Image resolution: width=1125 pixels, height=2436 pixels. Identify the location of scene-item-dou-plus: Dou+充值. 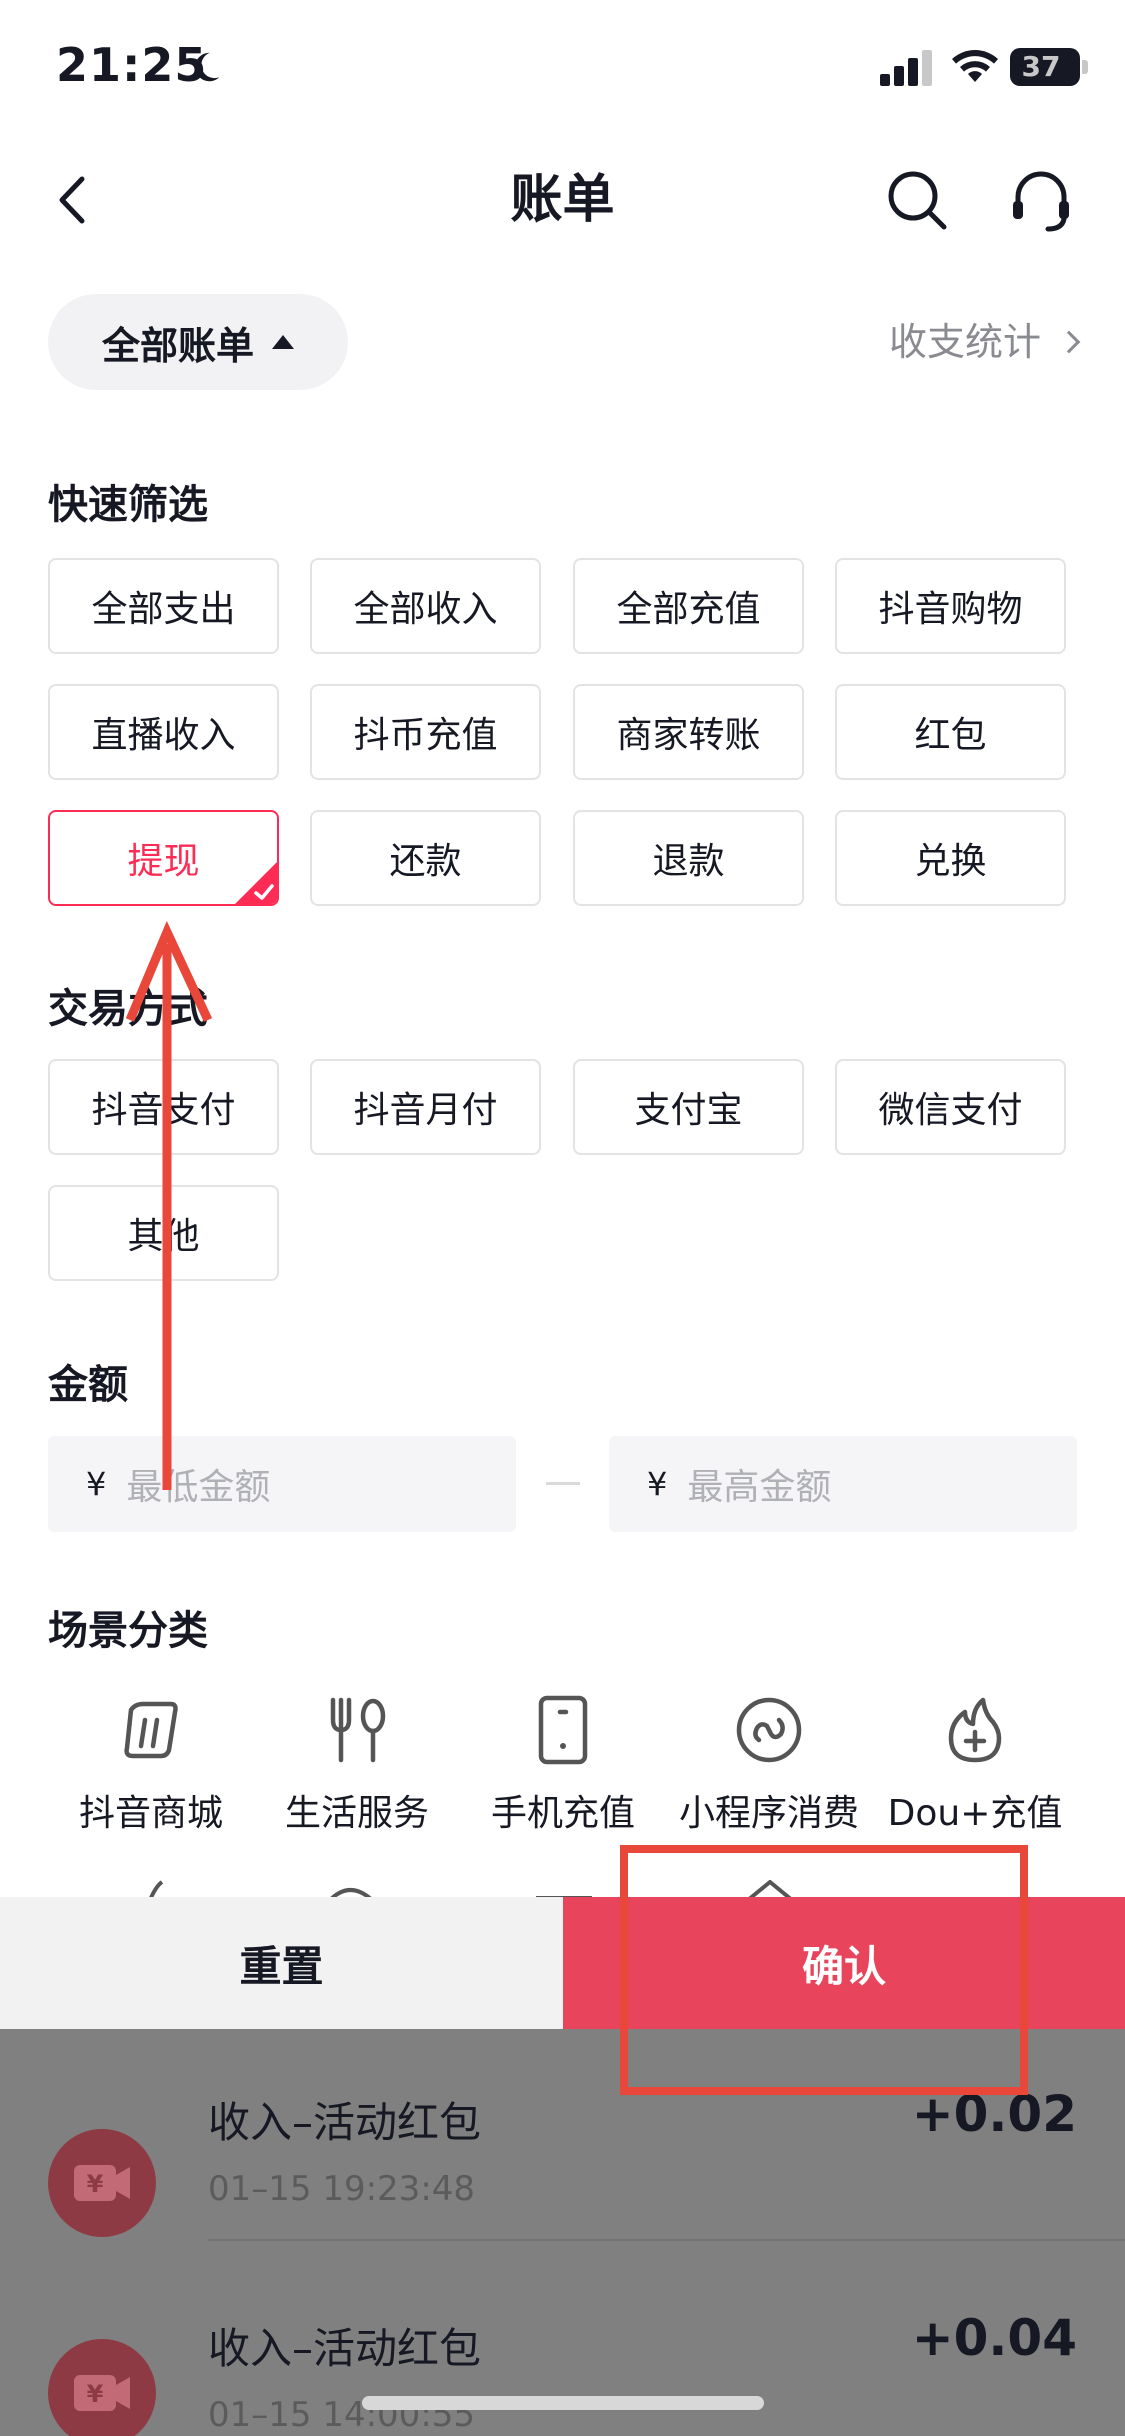
(975, 1763).